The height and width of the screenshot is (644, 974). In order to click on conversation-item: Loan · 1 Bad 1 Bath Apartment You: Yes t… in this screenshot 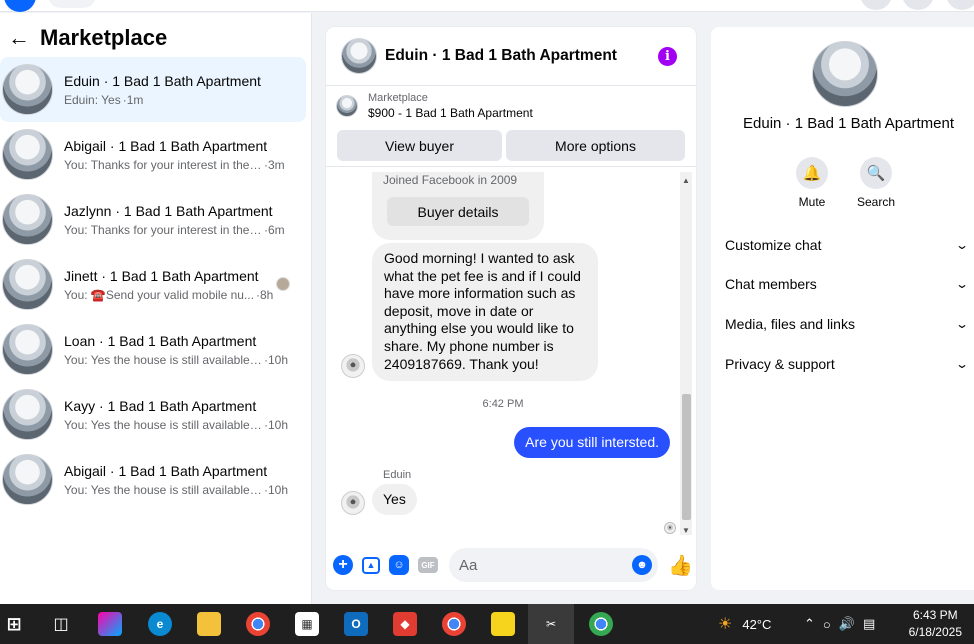, I will do `click(153, 349)`.